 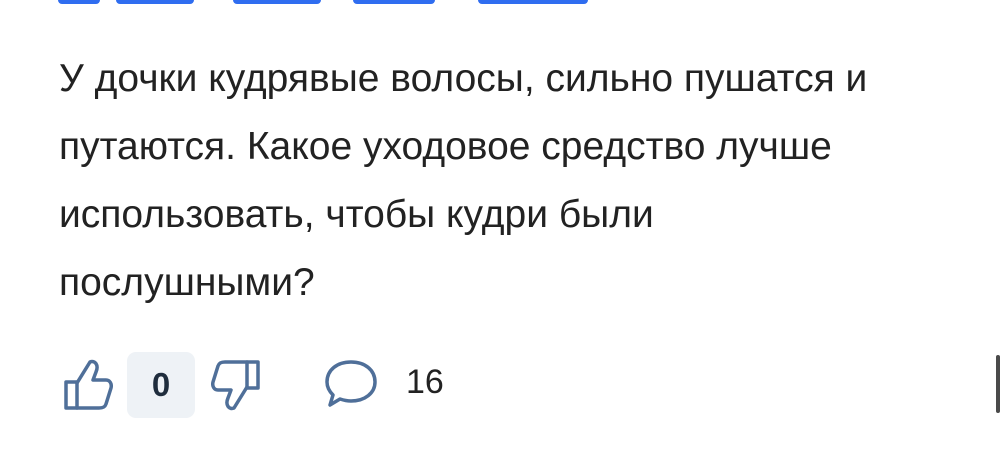 I want to click on rating-count: 0, so click(x=161, y=385).